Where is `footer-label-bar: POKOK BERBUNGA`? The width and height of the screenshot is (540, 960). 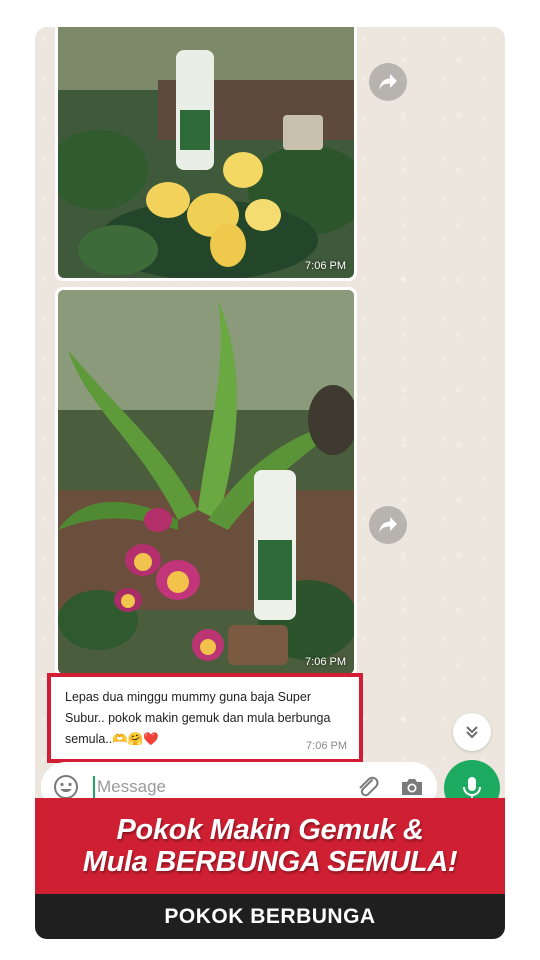
footer-label-bar: POKOK BERBUNGA is located at coordinates (270, 916).